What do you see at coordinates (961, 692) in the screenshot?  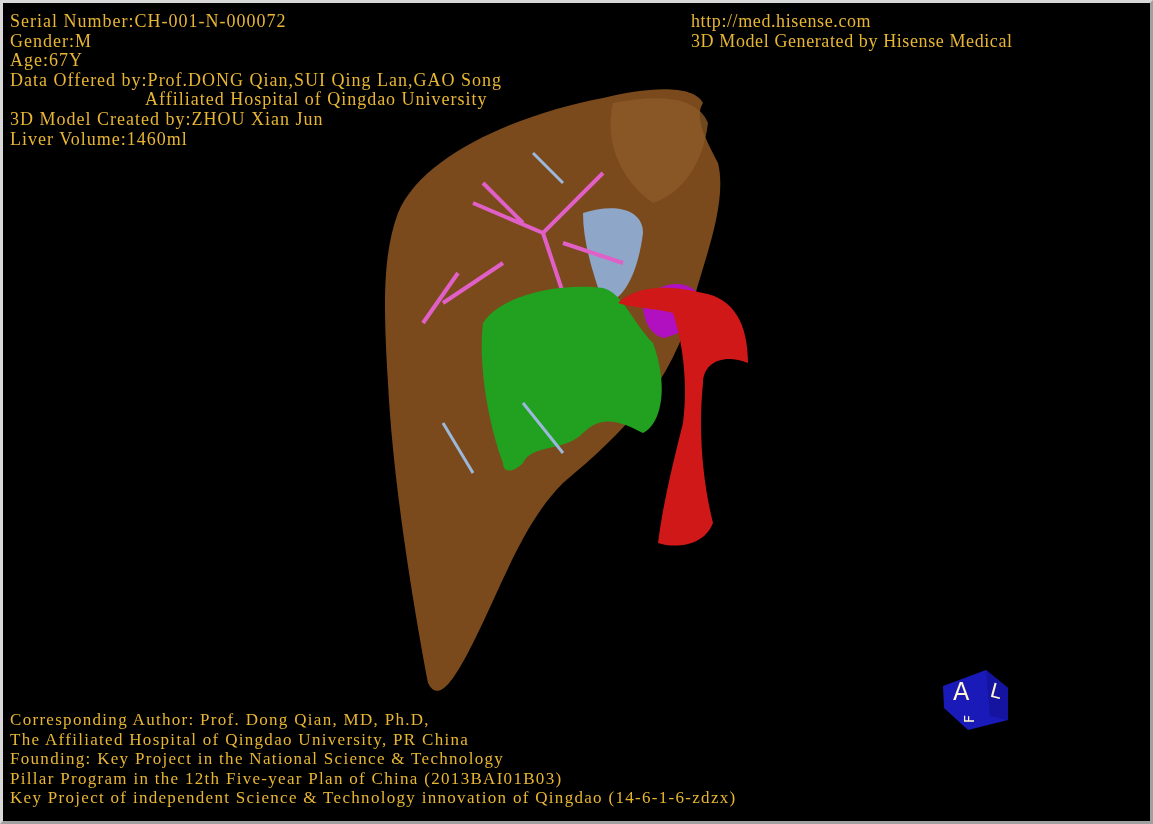 I see `cube-face-label: A` at bounding box center [961, 692].